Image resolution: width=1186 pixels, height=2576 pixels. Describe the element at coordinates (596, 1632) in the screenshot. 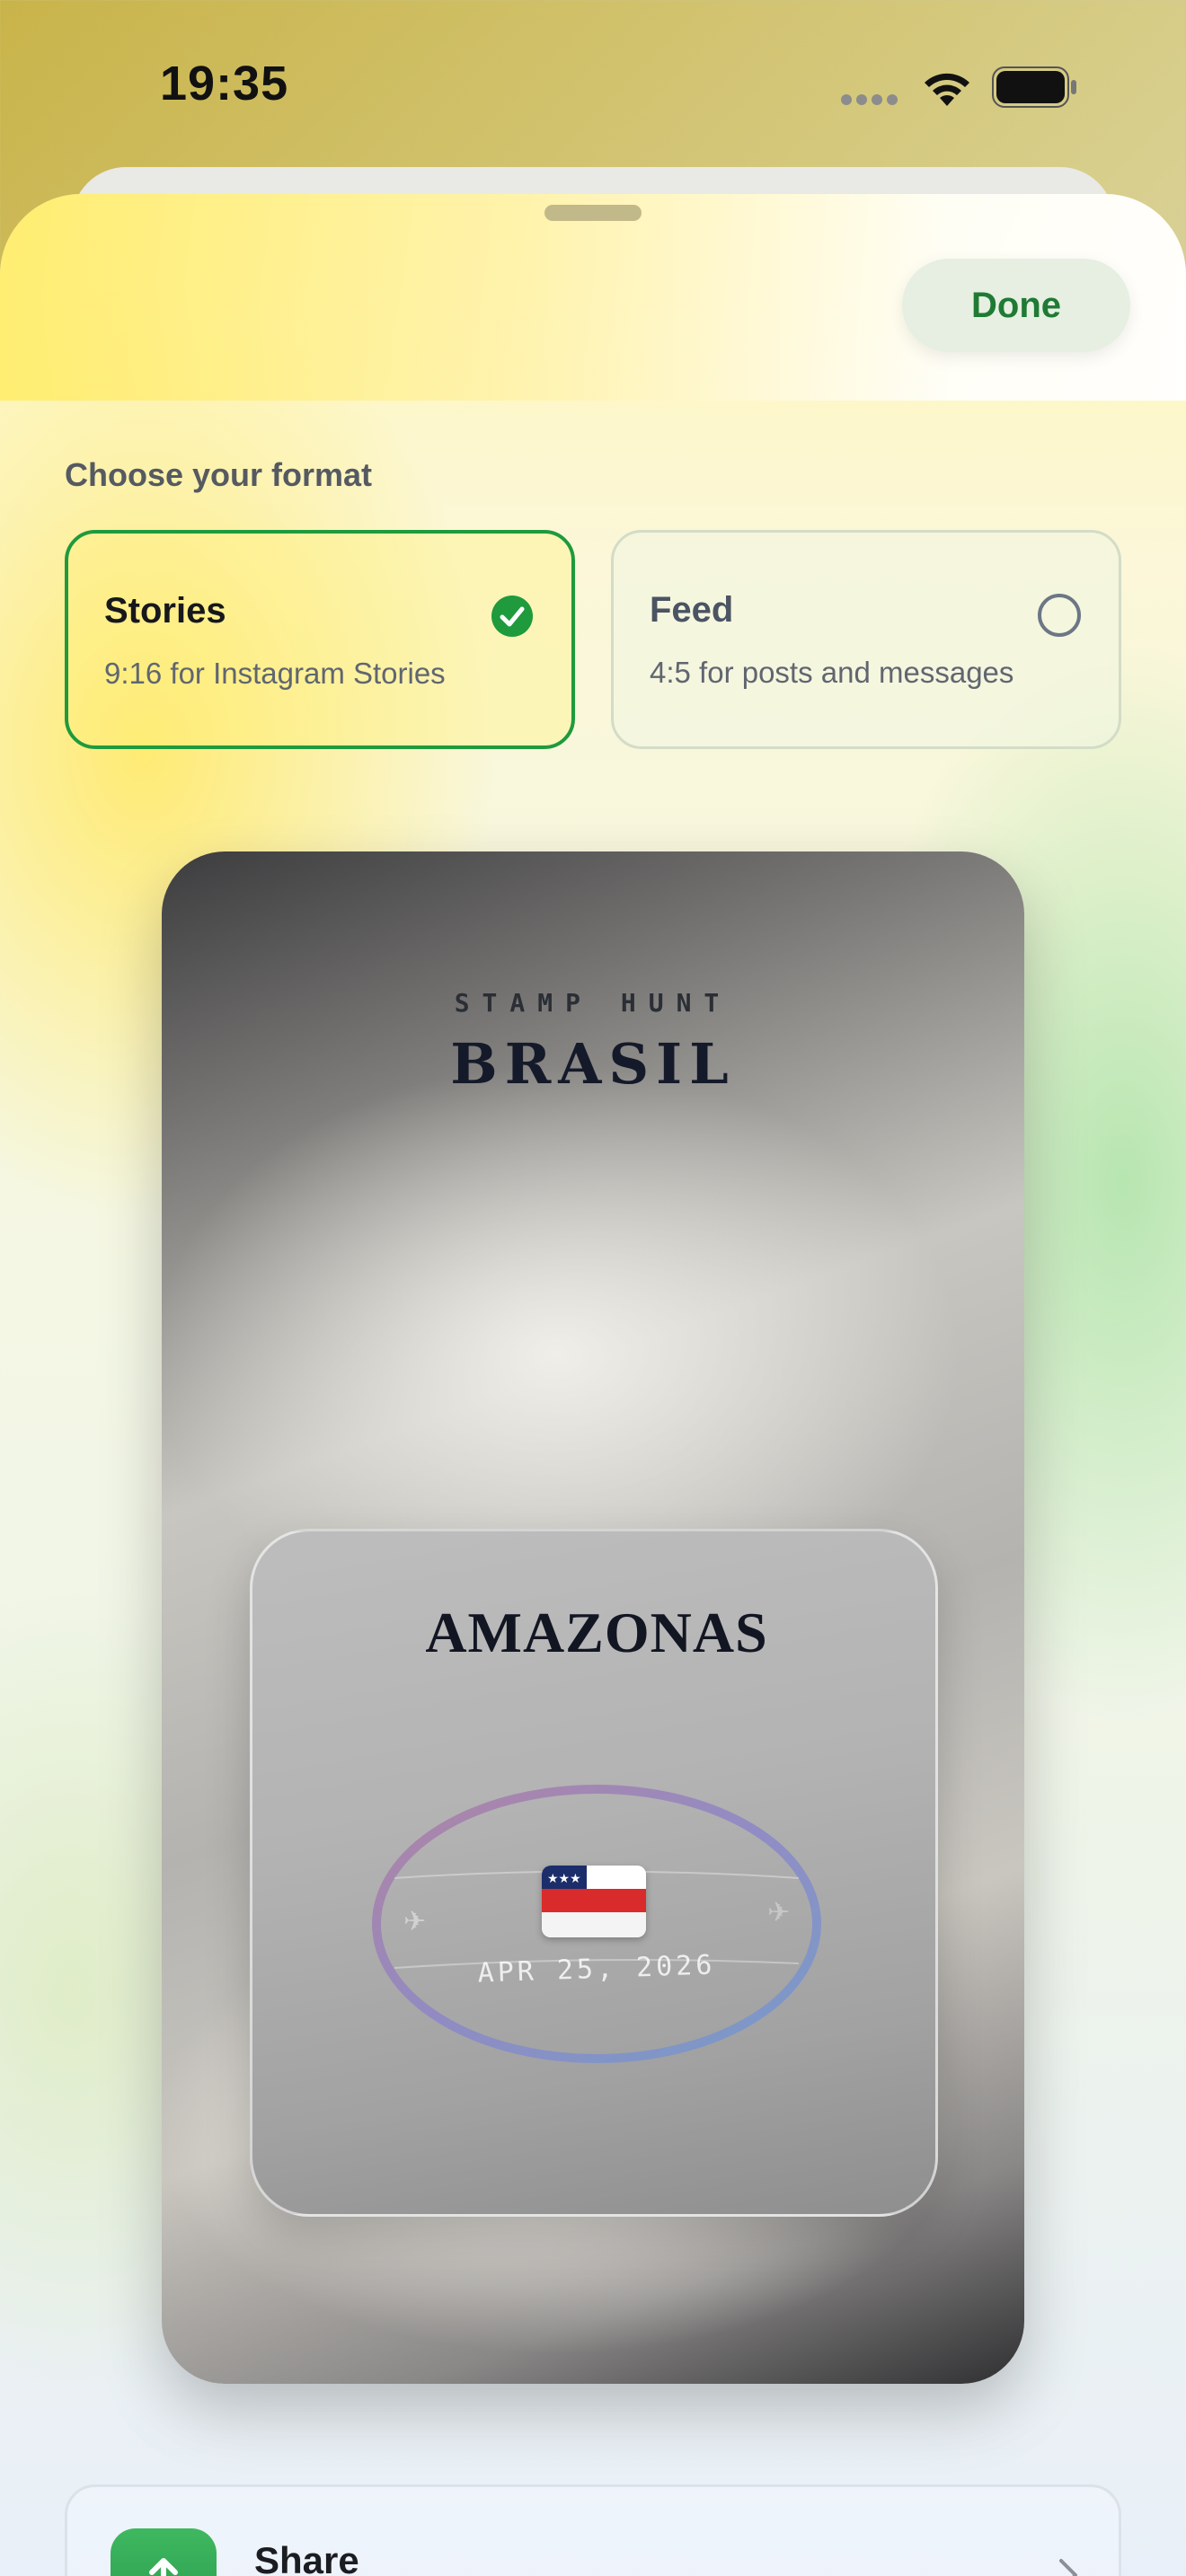

I see `stamp-name: AMAZONAS` at that location.